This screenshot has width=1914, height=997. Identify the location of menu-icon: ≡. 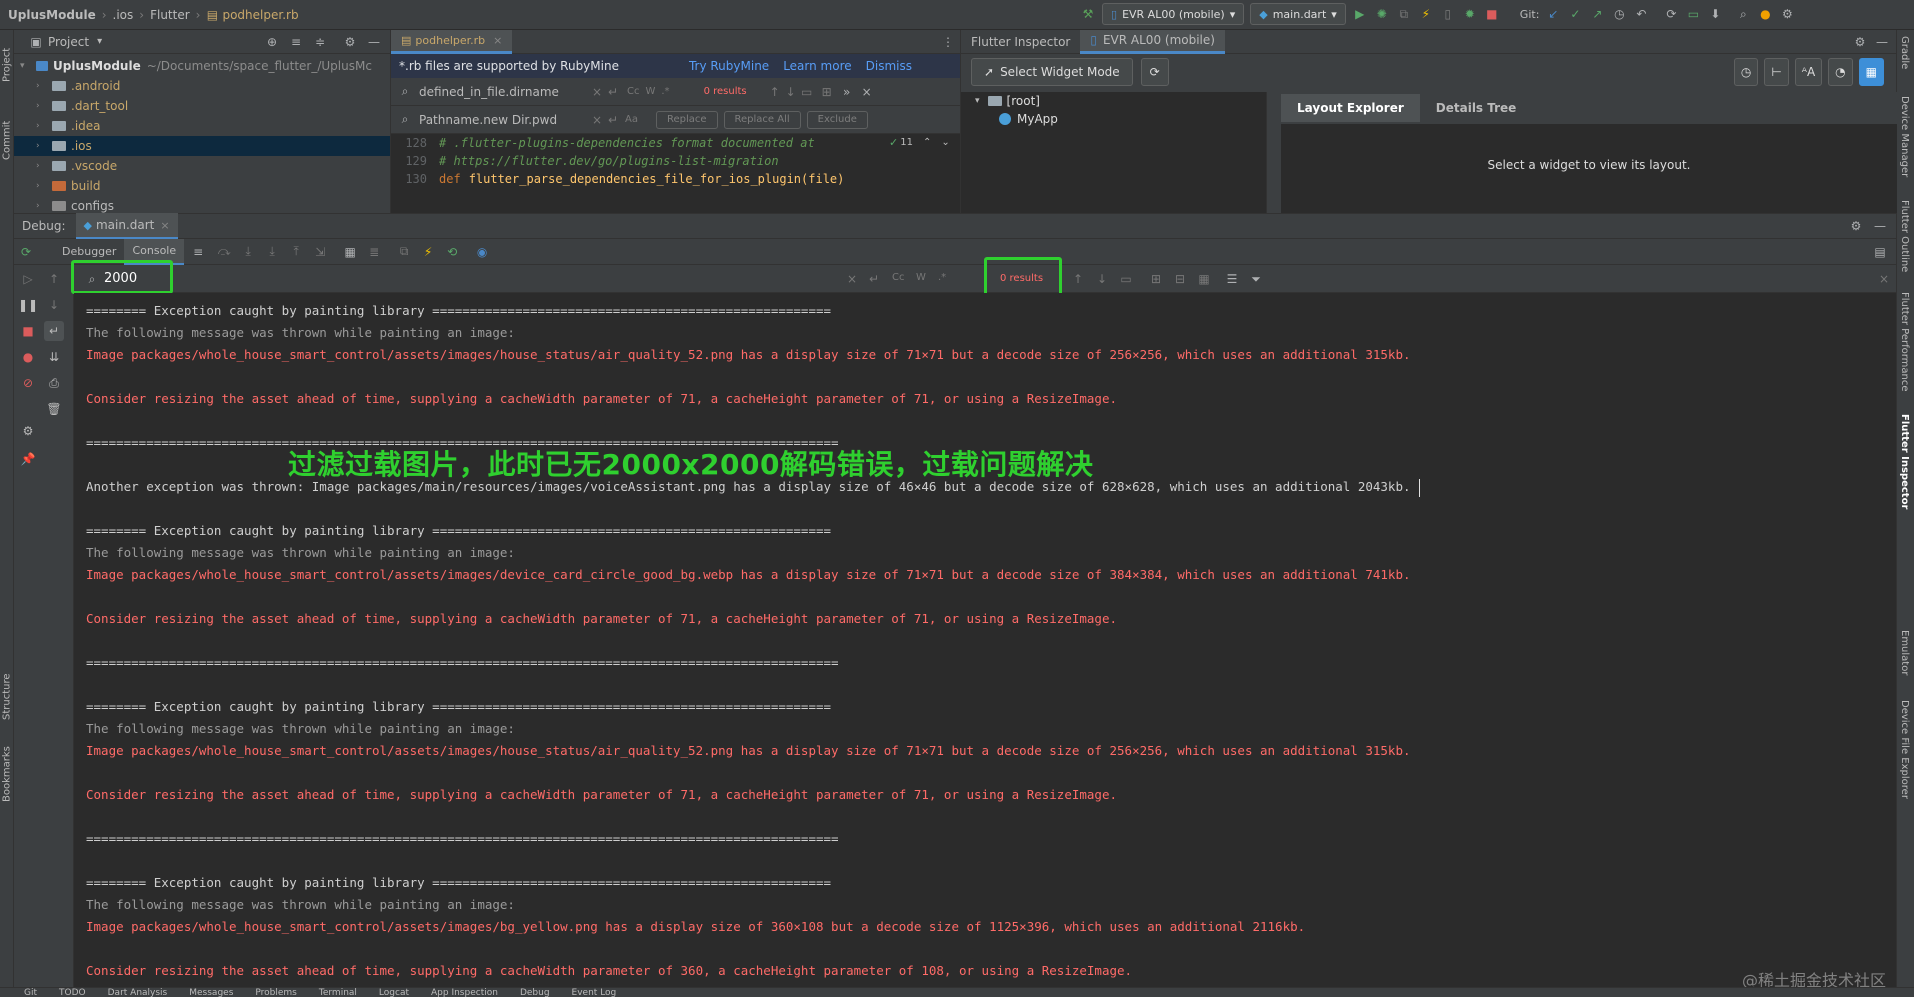
(198, 252).